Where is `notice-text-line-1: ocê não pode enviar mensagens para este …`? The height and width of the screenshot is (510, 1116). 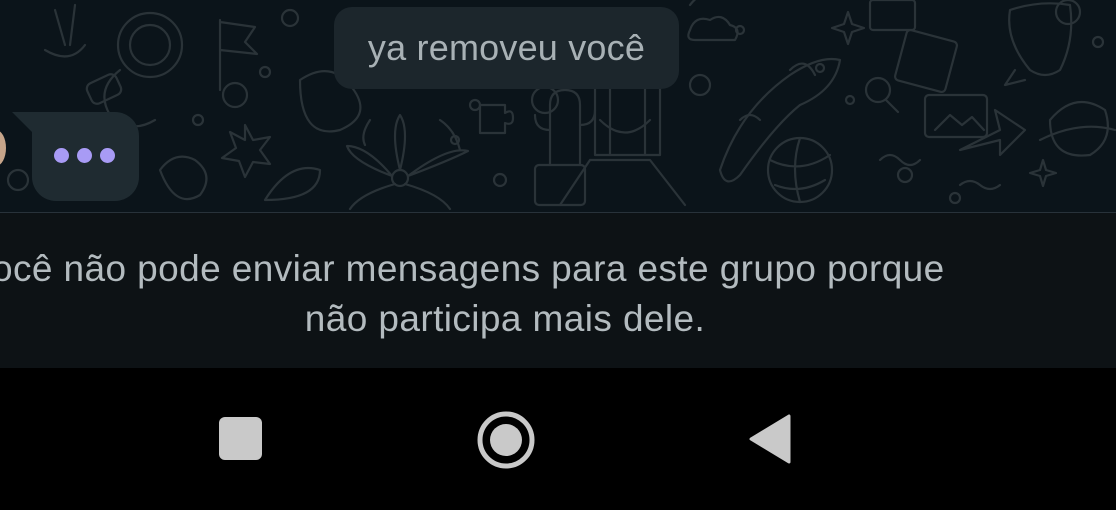 notice-text-line-1: ocê não pode enviar mensagens para este … is located at coordinates (472, 268).